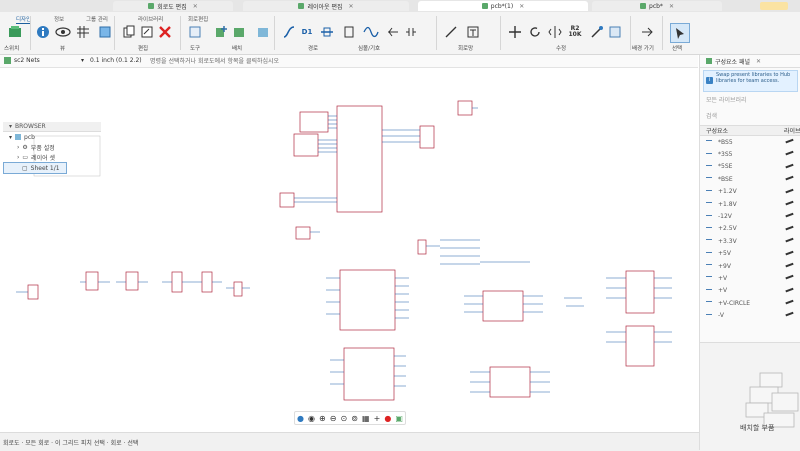 The image size is (800, 451). Describe the element at coordinates (143, 49) in the screenshot. I see `ribbon-caption: 편집` at that location.